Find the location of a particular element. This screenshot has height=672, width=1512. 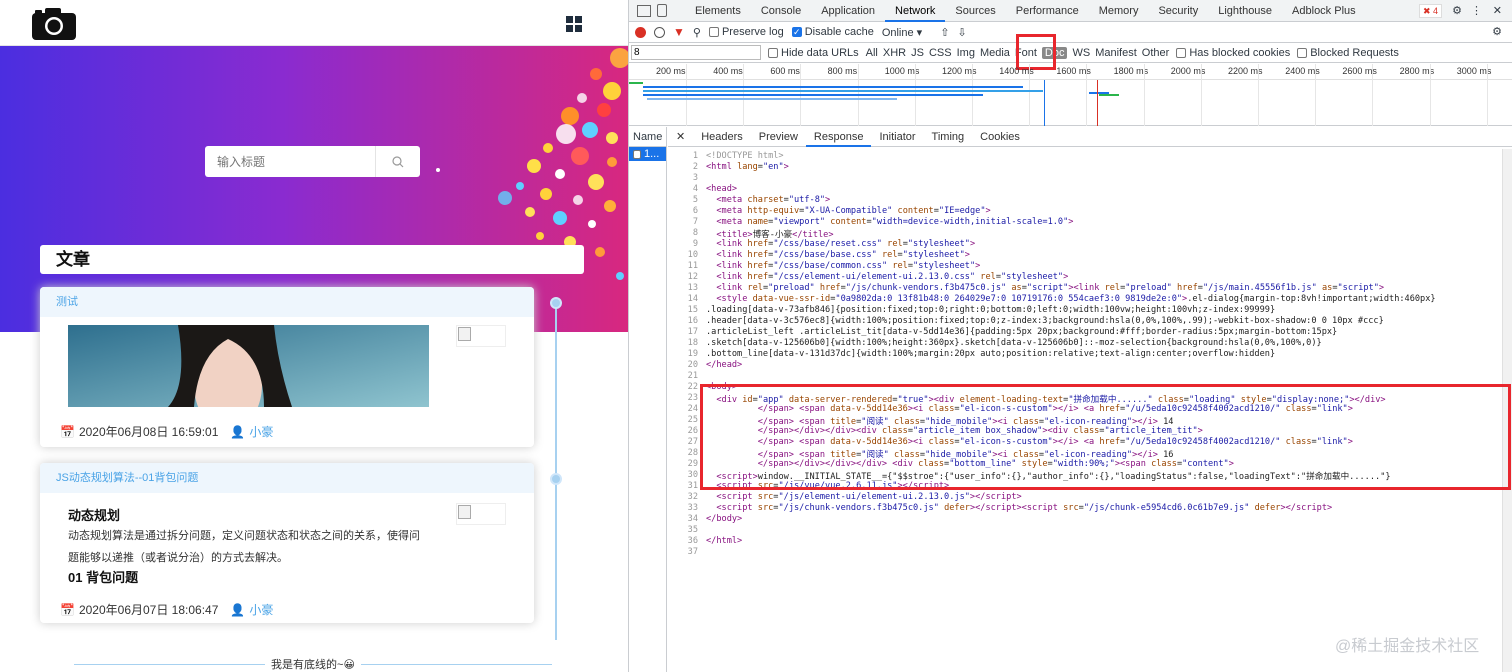

filter-type-img: Img is located at coordinates (966, 53).